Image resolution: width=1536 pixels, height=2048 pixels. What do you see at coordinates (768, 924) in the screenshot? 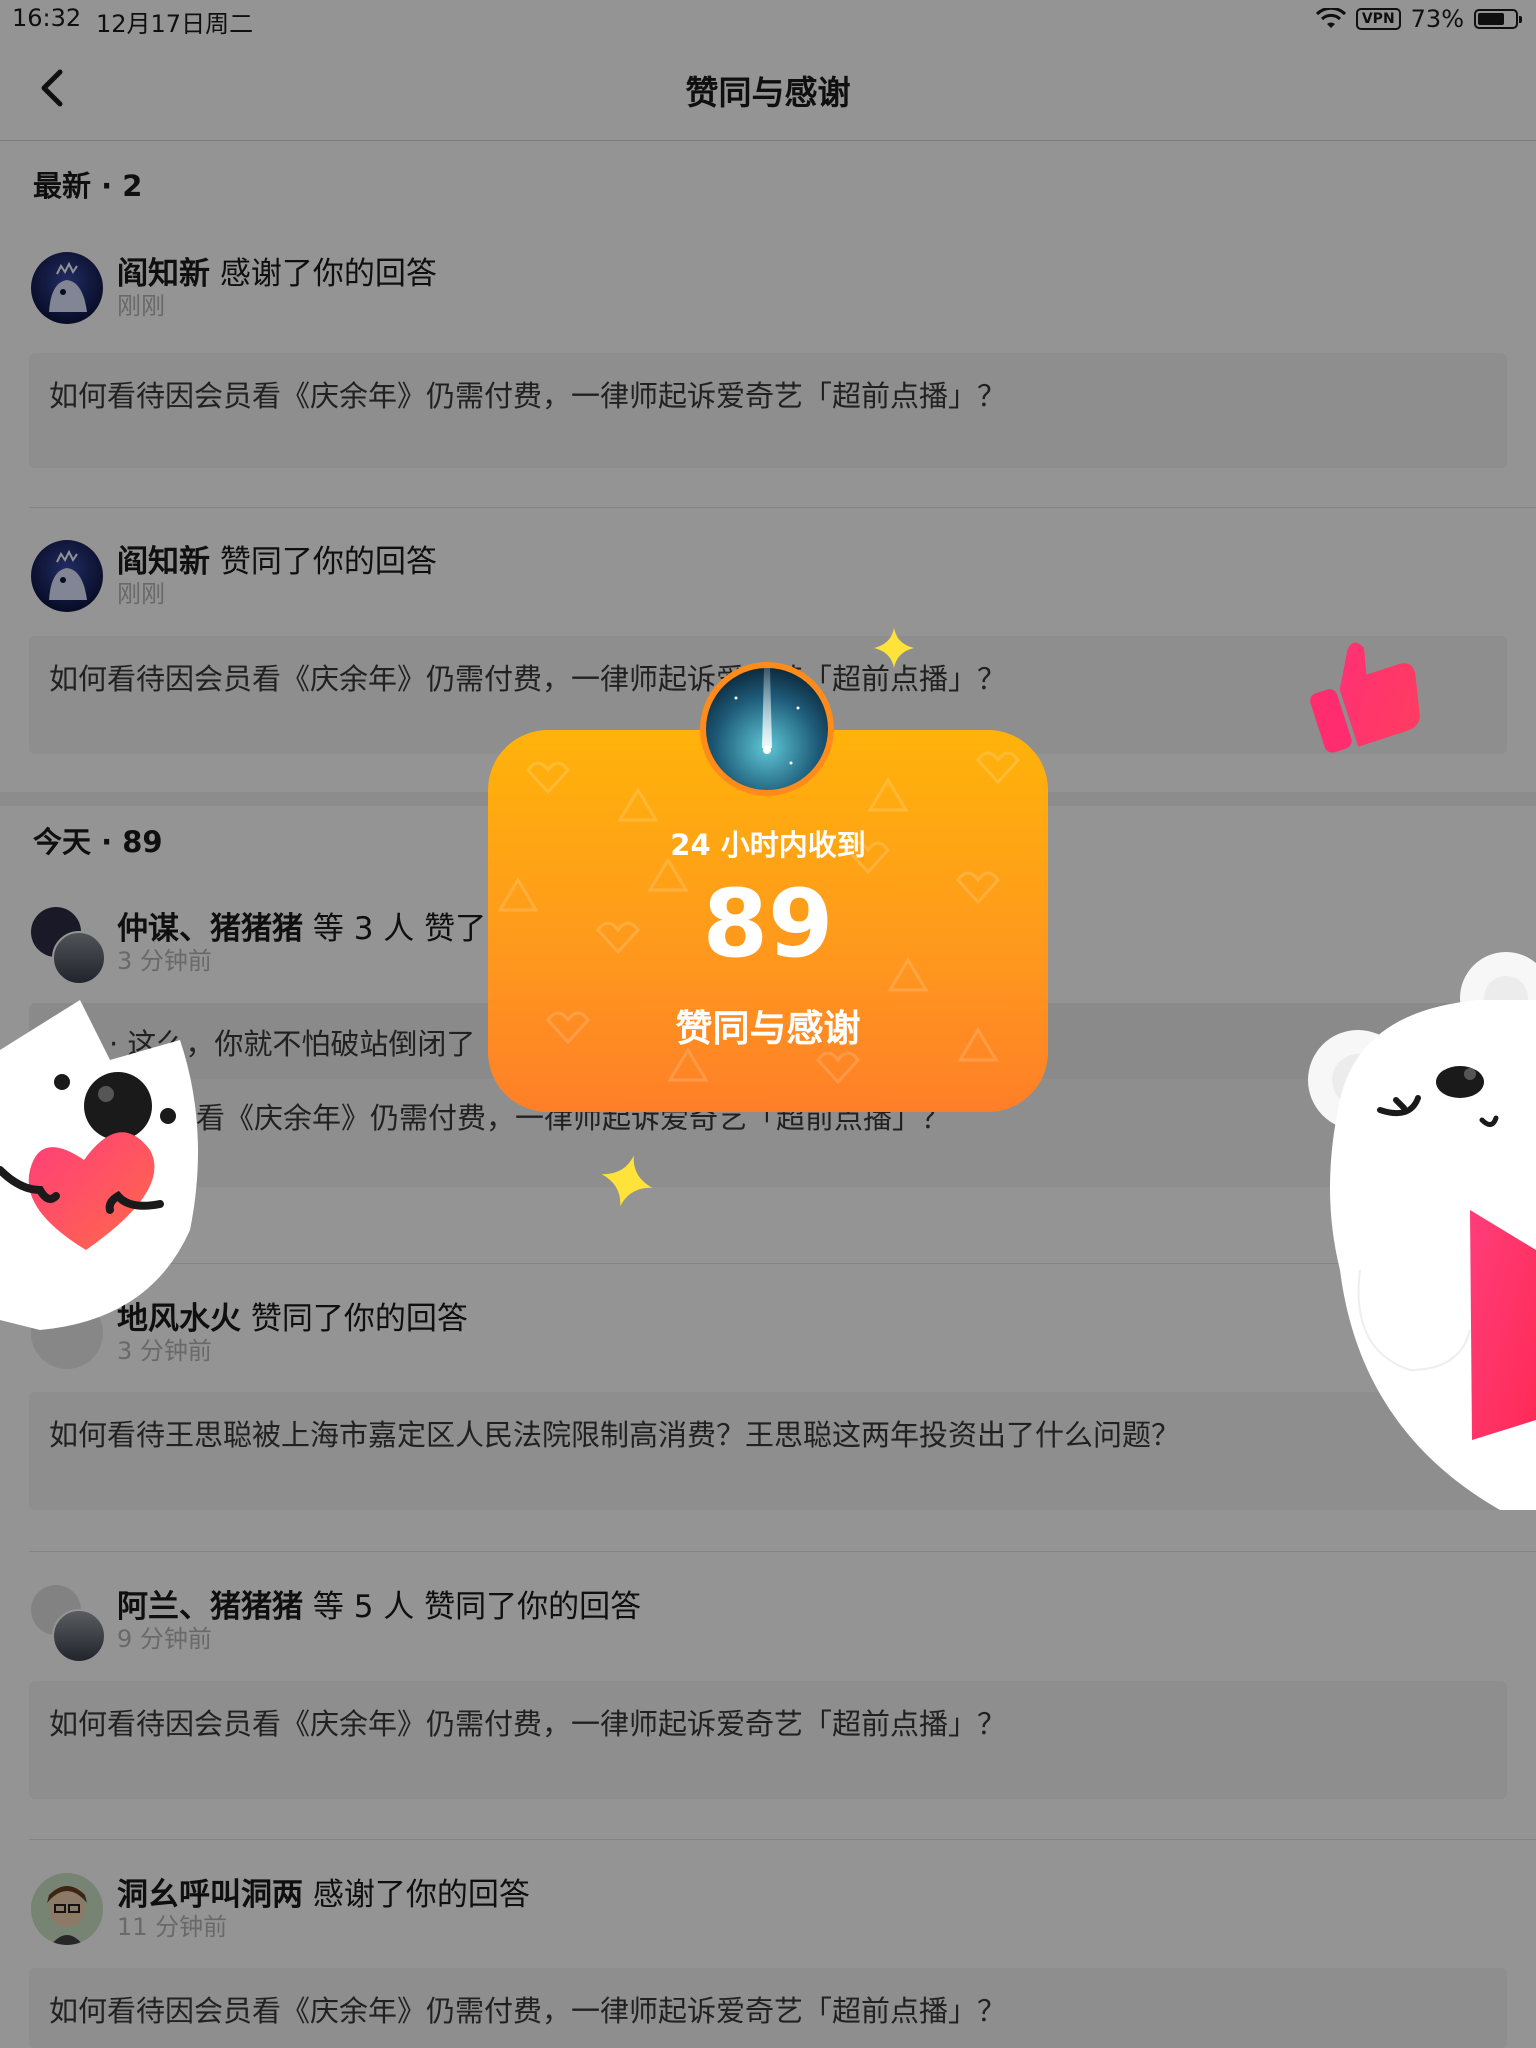
I see `card-count: 89` at bounding box center [768, 924].